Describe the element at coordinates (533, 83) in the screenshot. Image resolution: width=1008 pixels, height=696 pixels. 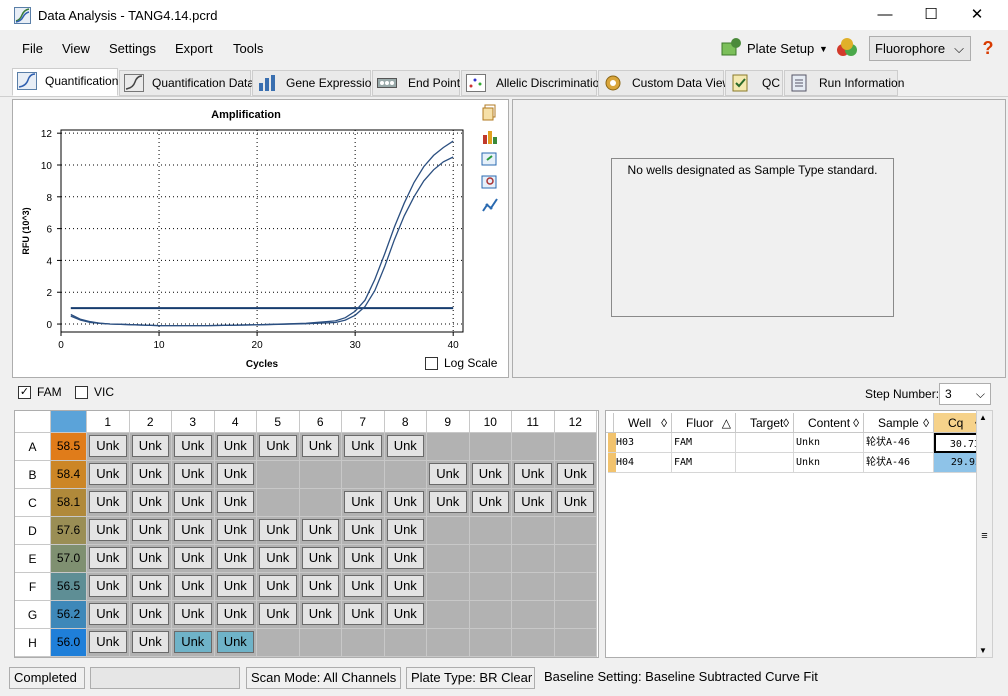
I see `tab-allelic-discrimination: Allelic Discrimination` at that location.